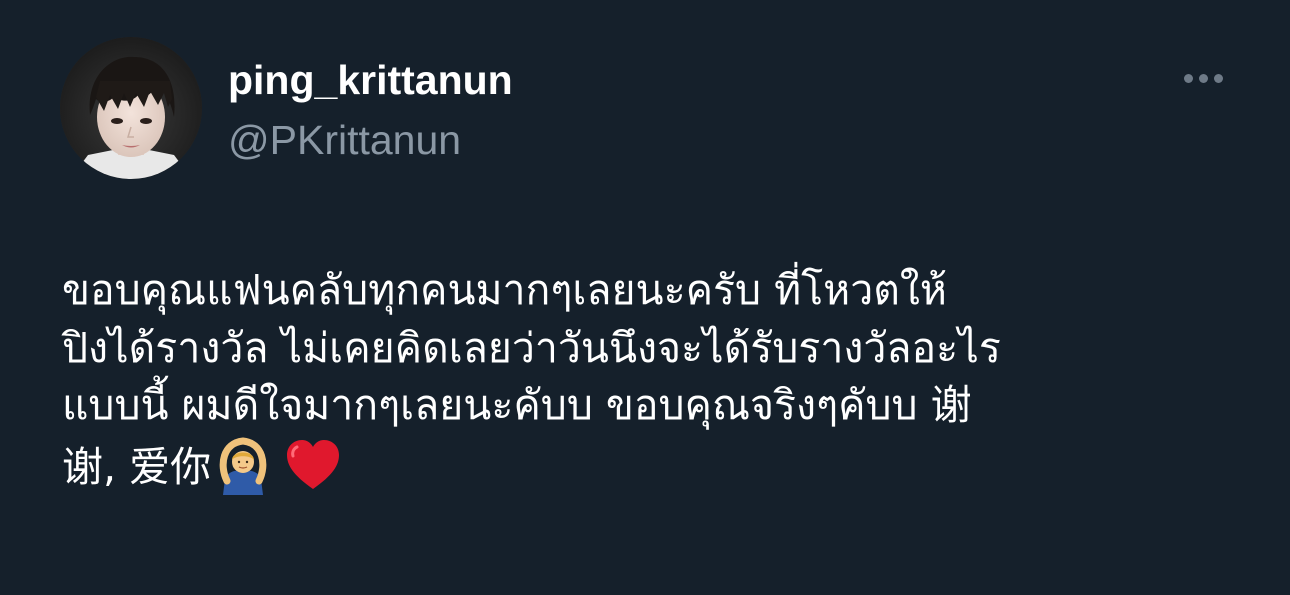 This screenshot has height=595, width=1290. Describe the element at coordinates (344, 140) in the screenshot. I see `user-handle: @PKrittanun` at that location.